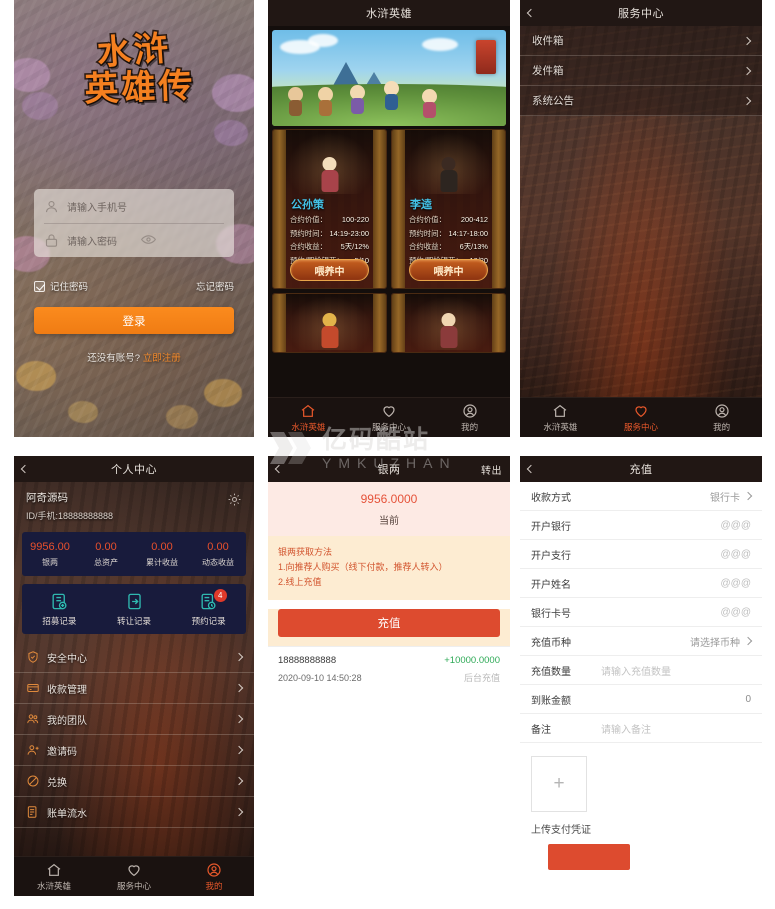 This screenshot has width=775, height=909. Describe the element at coordinates (148, 239) in the screenshot. I see `toggle-password-visibility-icon` at that location.